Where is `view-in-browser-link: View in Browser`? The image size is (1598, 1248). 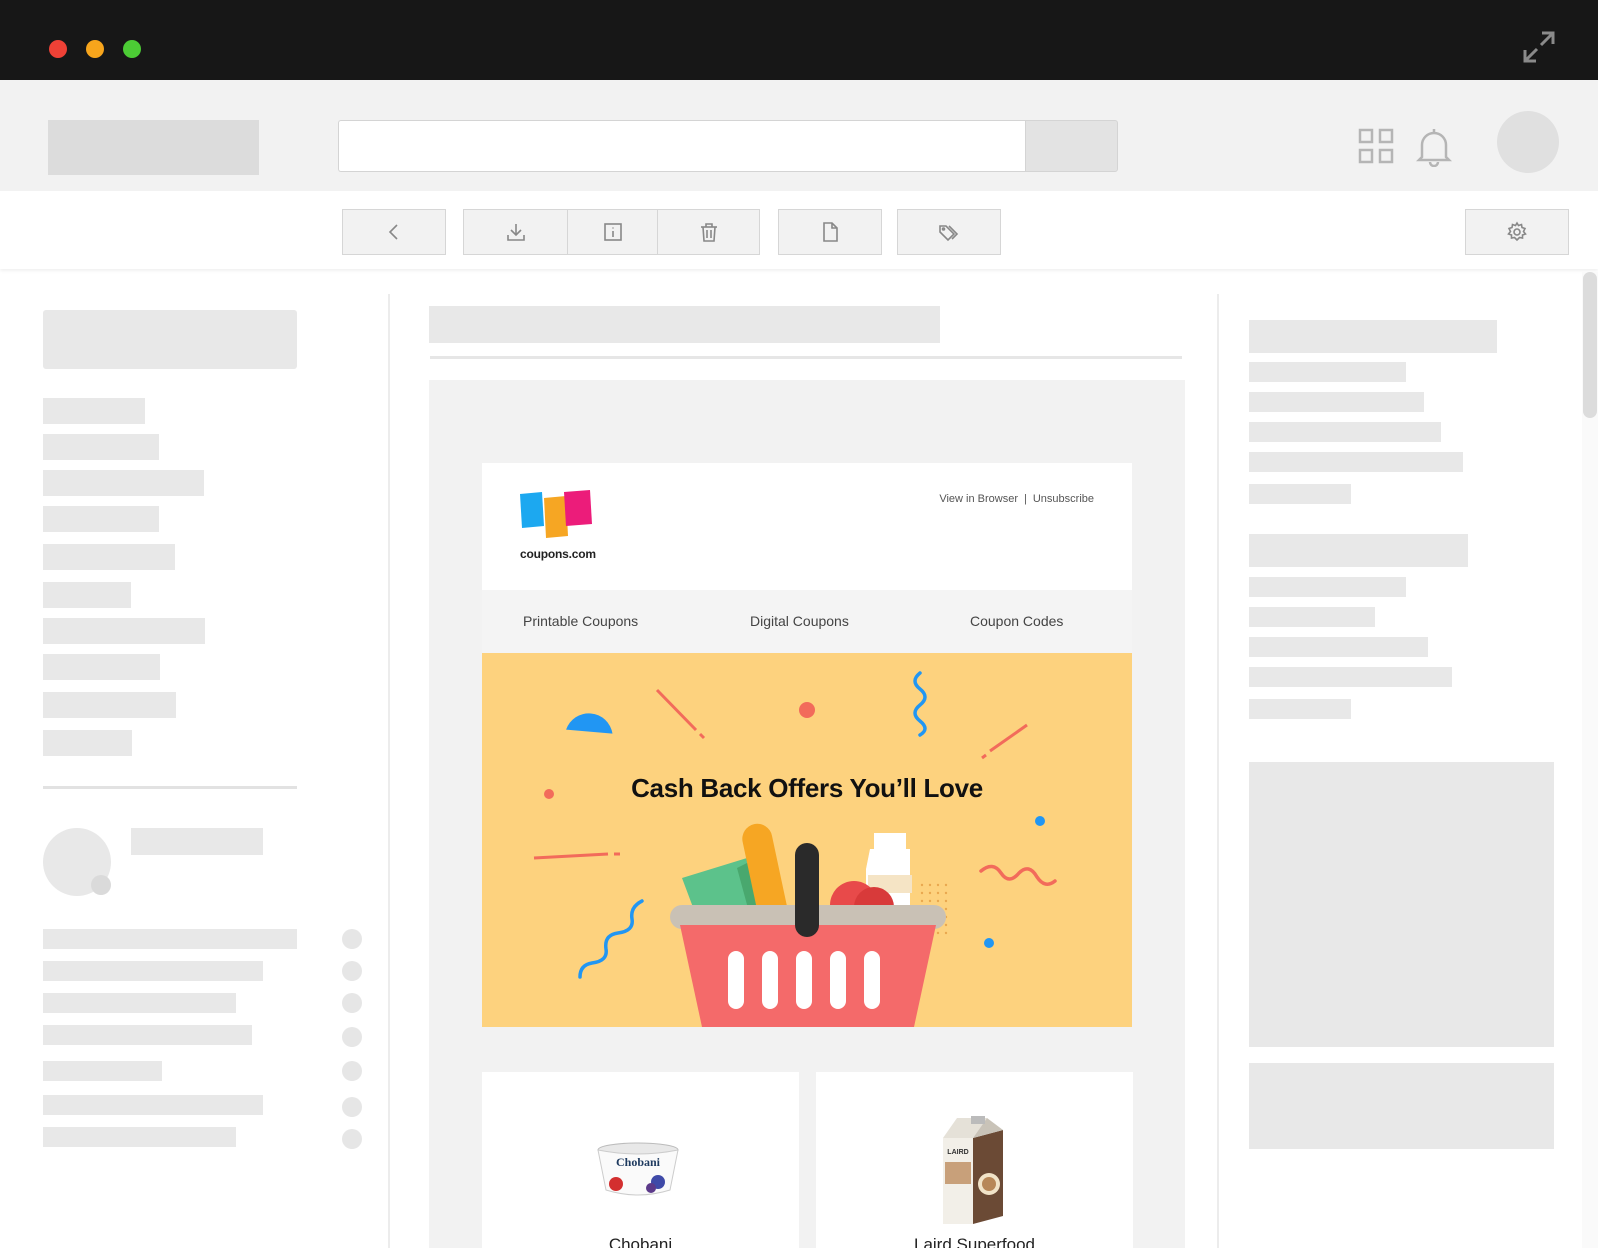
view-in-browser-link: View in Browser is located at coordinates (978, 499).